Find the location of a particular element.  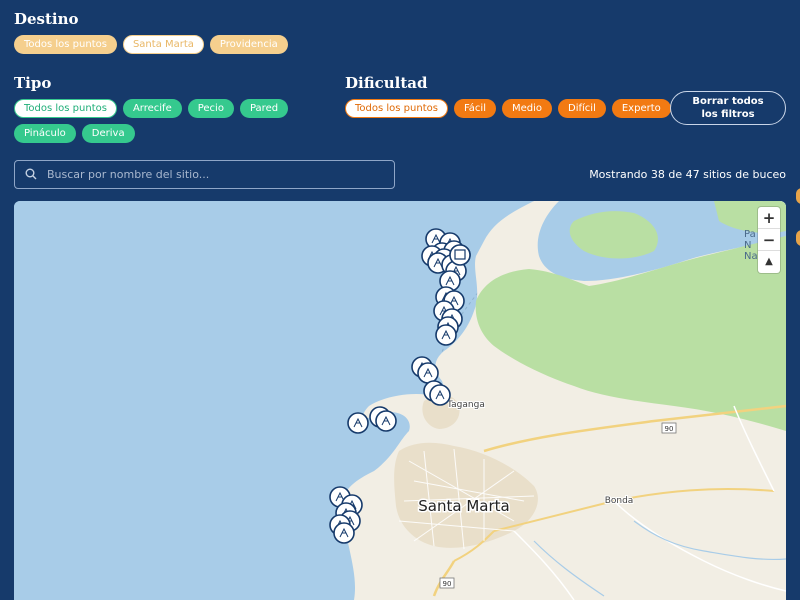

results-count: Mostrando 38 de 47 sitios de buceo is located at coordinates (687, 174).